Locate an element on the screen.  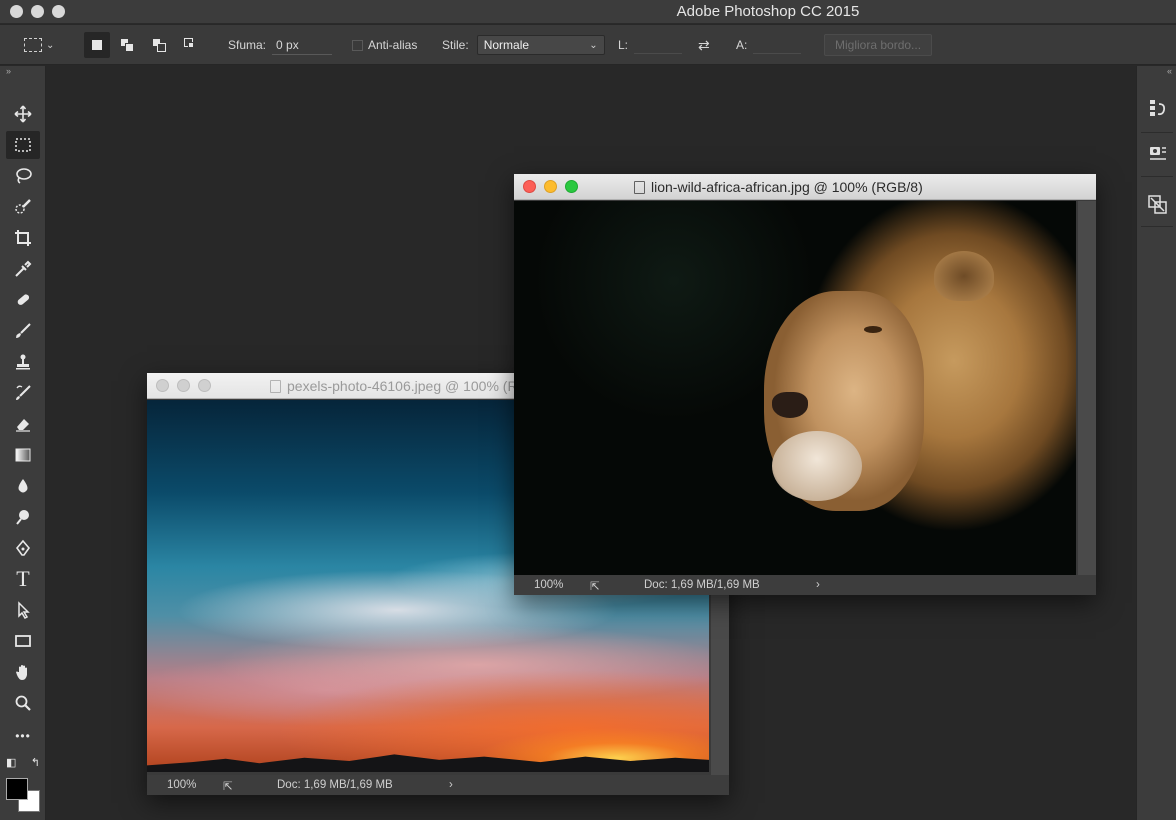
dodge-icon is located at coordinates (22, 517).